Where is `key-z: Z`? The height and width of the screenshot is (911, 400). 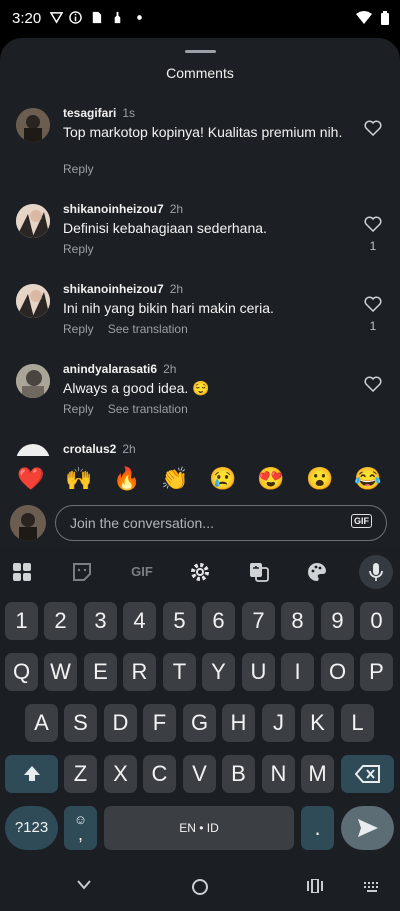
key-z: Z is located at coordinates (80, 774).